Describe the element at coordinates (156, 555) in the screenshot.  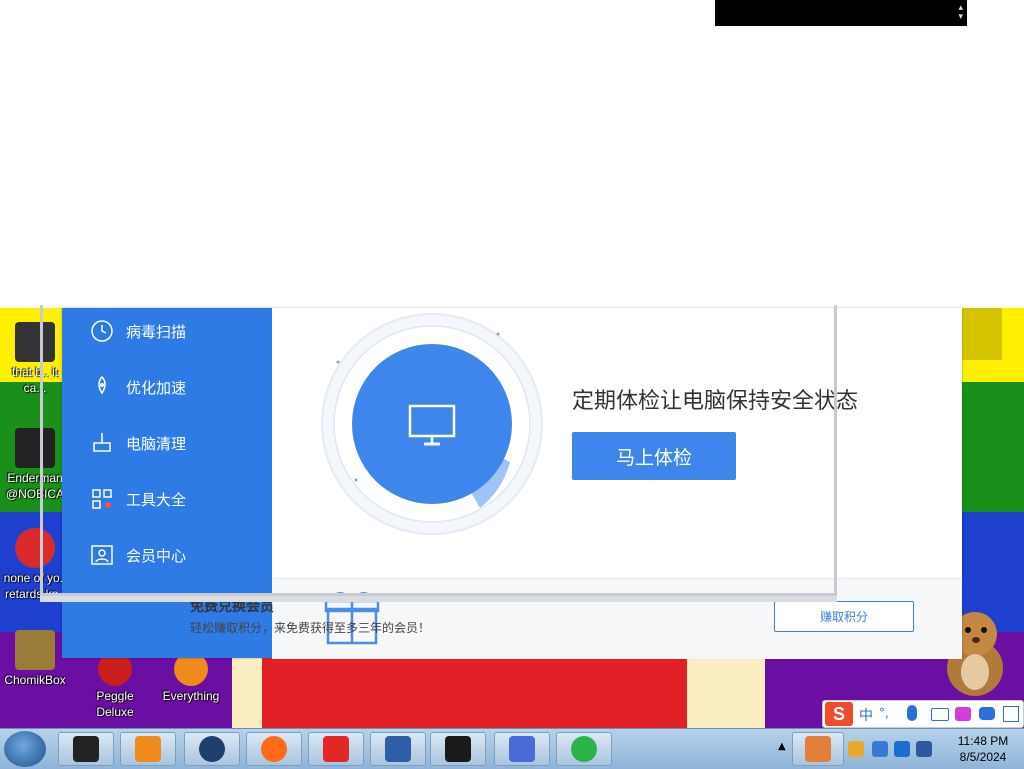
I see `sidebar-item-label: 会员中心` at that location.